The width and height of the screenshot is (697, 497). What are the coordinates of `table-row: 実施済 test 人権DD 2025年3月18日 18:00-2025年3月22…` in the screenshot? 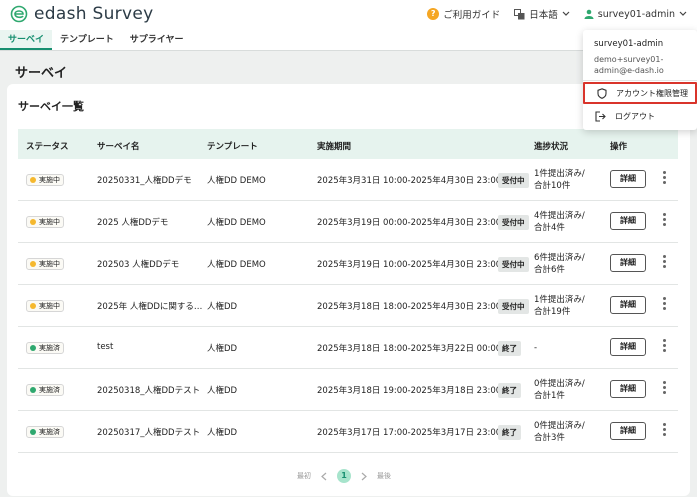 It's located at (348, 348).